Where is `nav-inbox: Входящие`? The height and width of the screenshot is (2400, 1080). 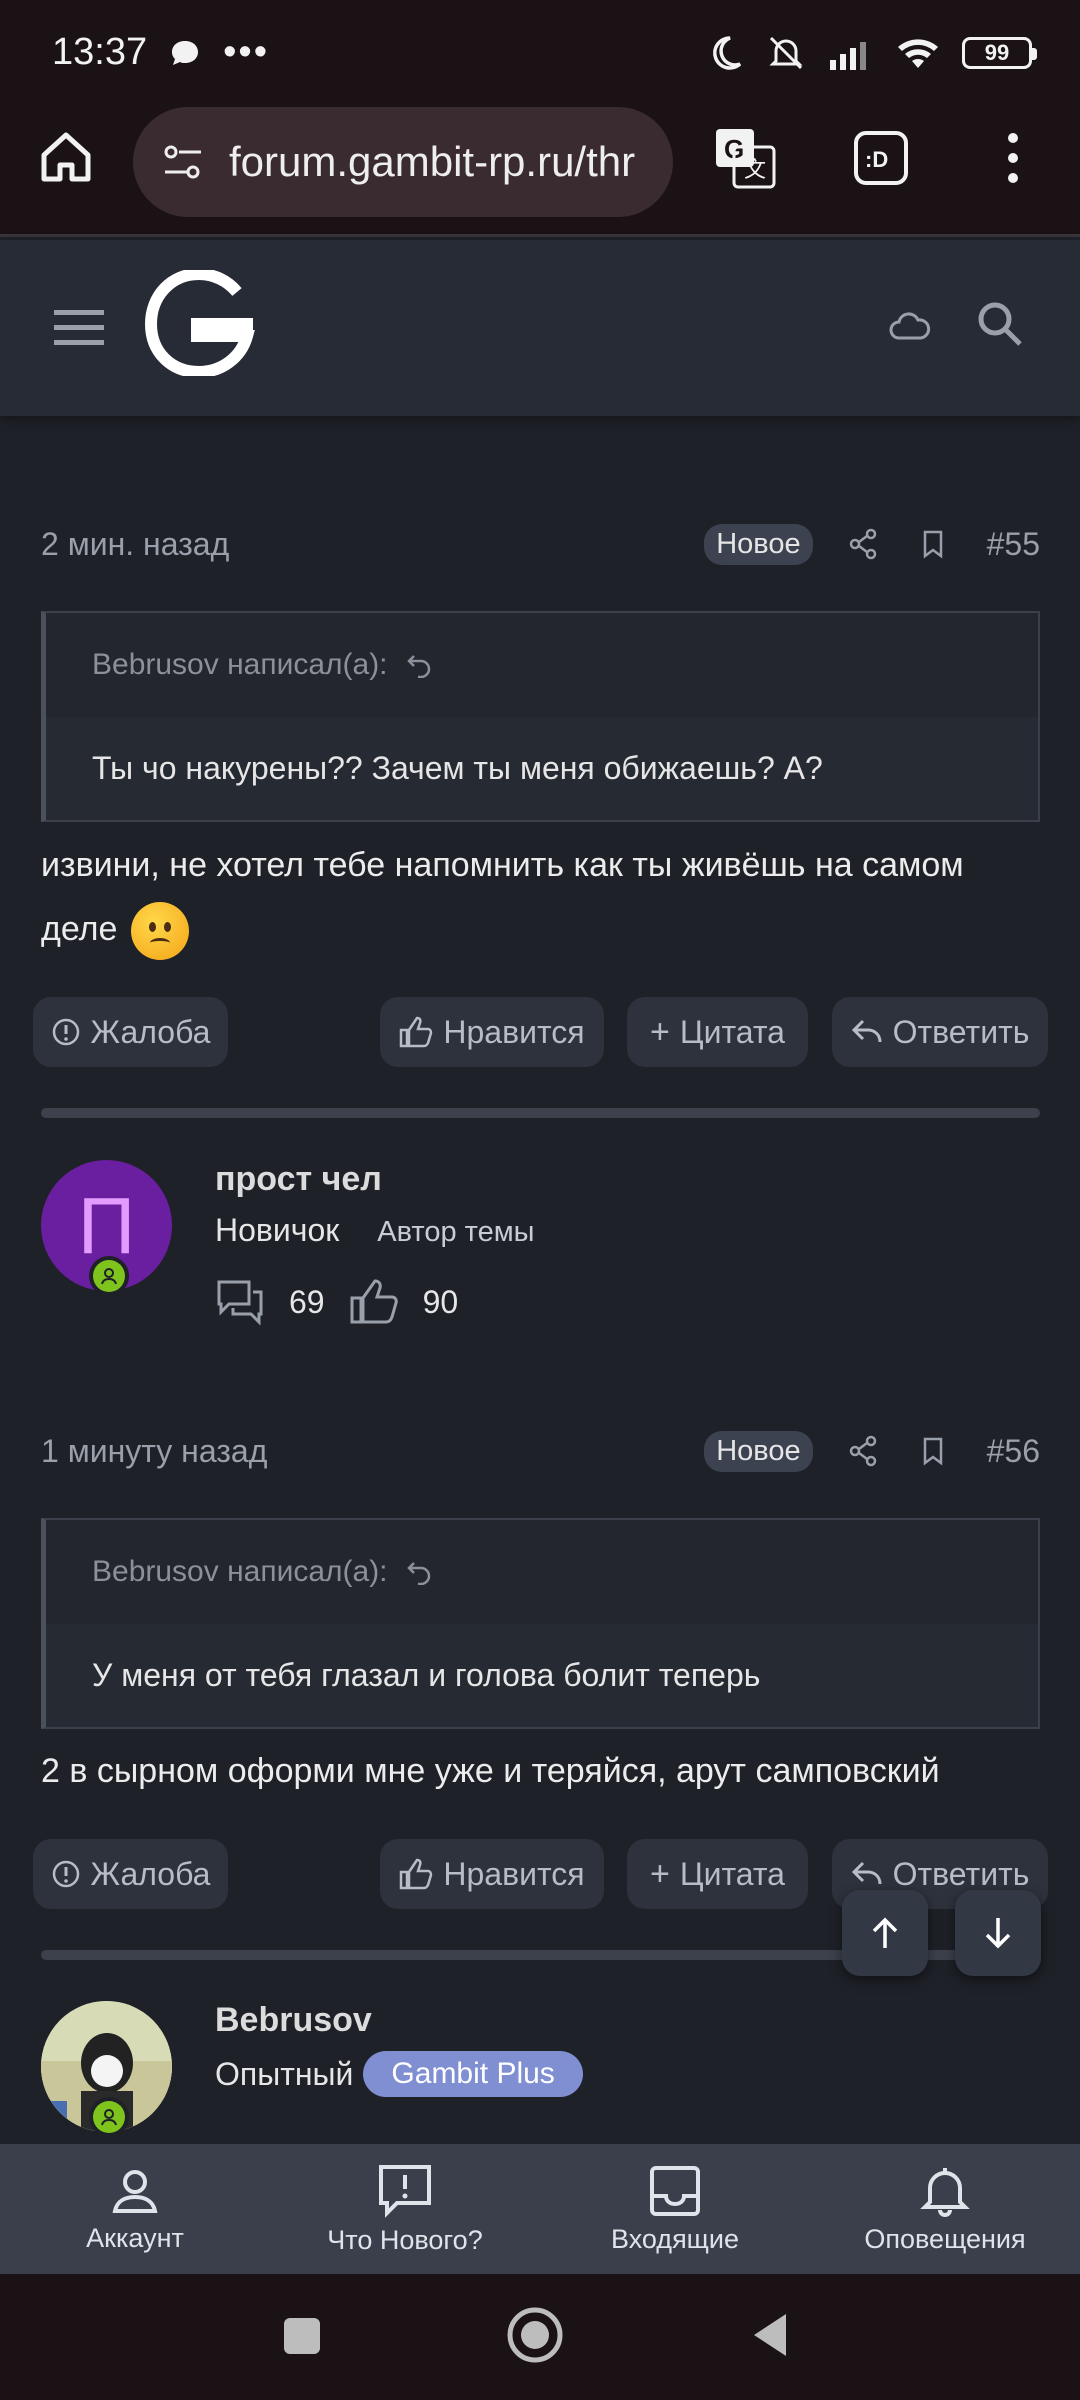 nav-inbox: Входящие is located at coordinates (675, 2209).